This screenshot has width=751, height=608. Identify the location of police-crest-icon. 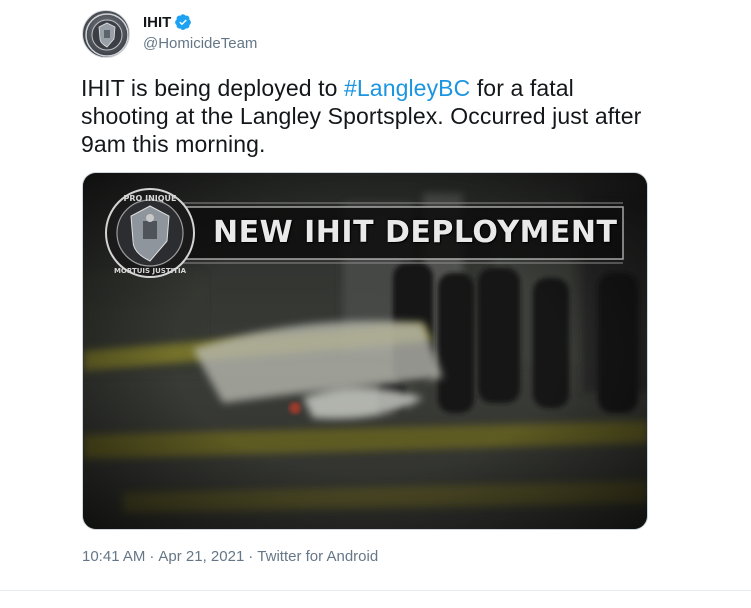
(107, 35).